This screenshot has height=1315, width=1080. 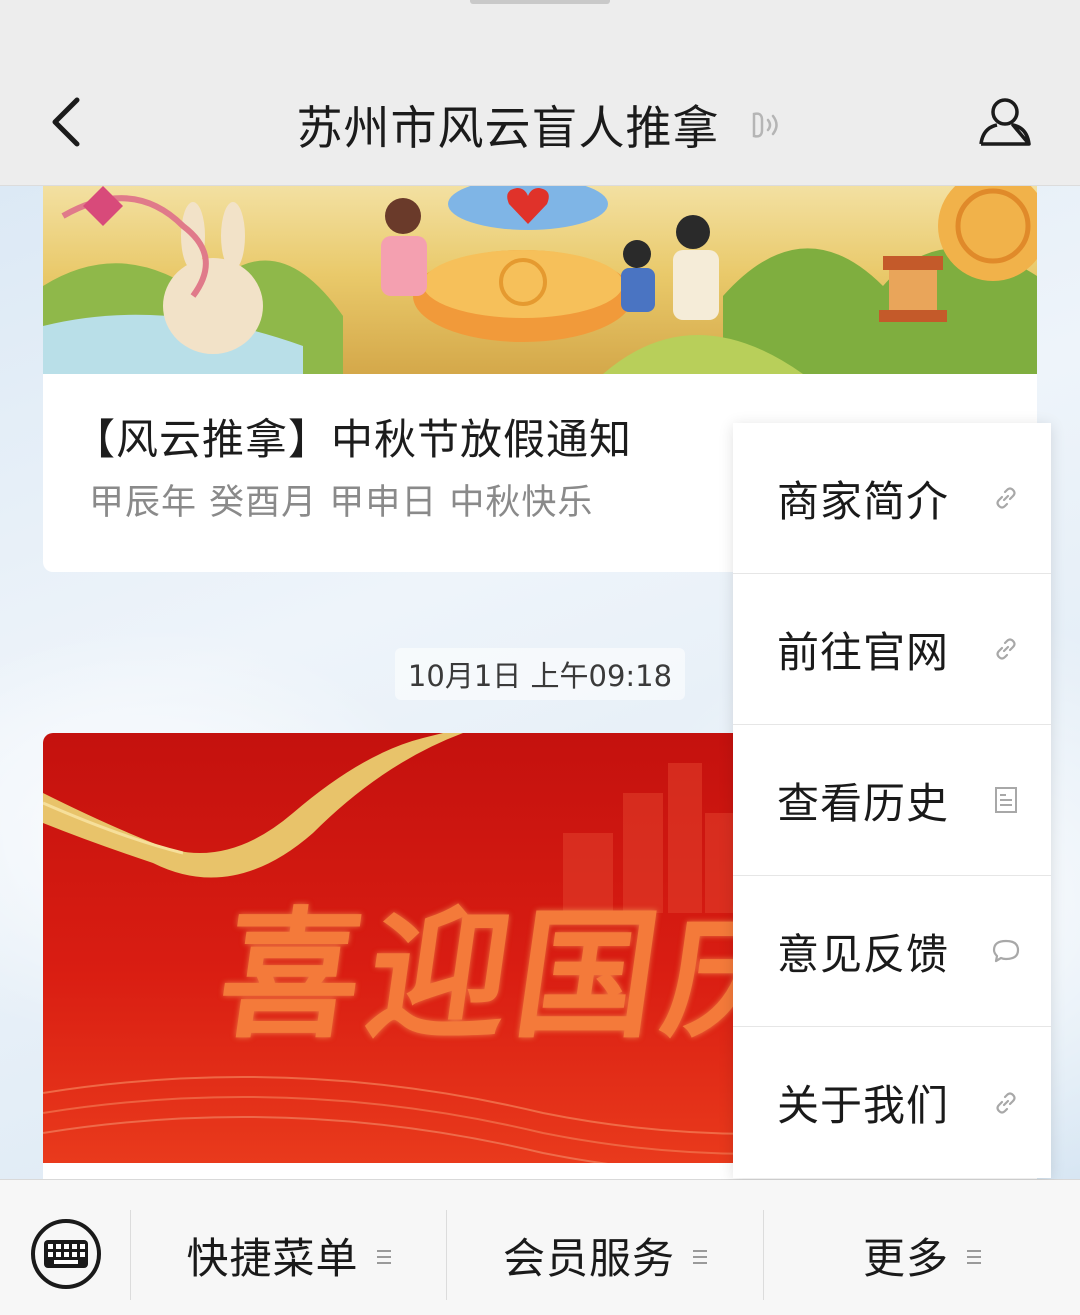 What do you see at coordinates (508, 128) in the screenshot?
I see `page-title: 苏州市风云盲人推拿` at bounding box center [508, 128].